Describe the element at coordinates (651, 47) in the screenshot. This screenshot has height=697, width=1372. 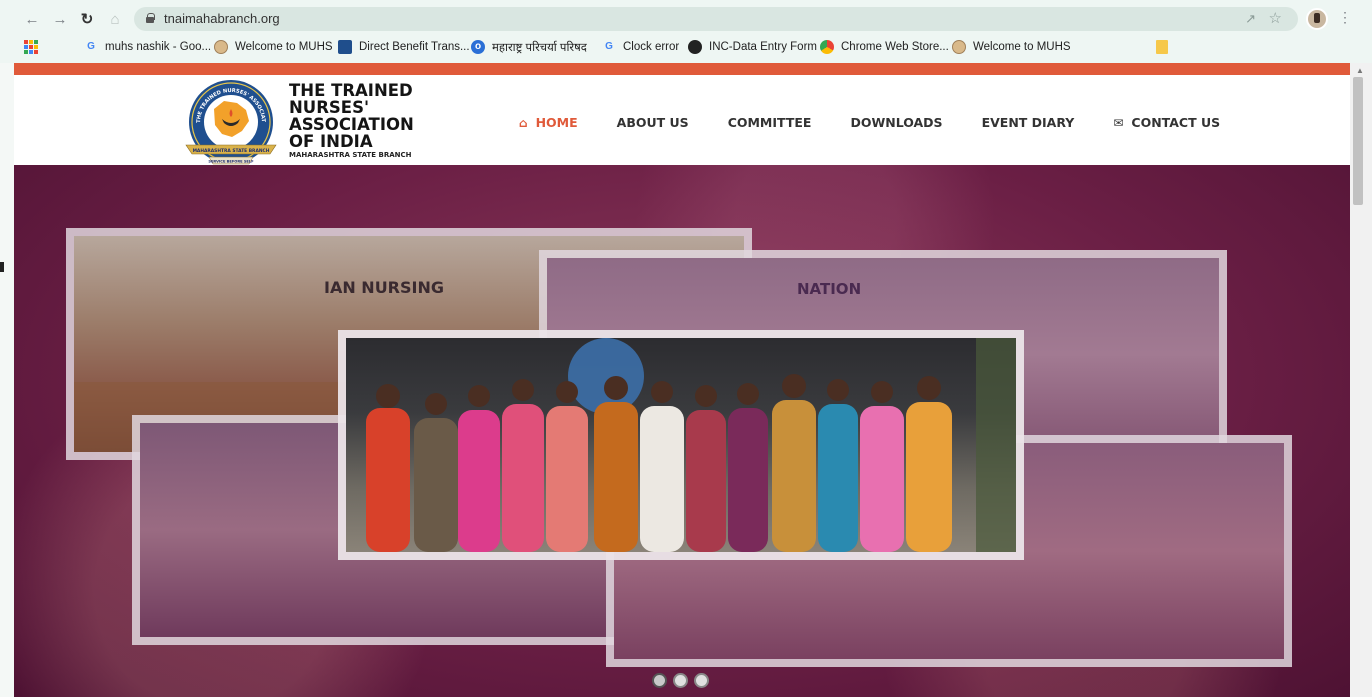
I see `bookmark-label: Clock error` at that location.